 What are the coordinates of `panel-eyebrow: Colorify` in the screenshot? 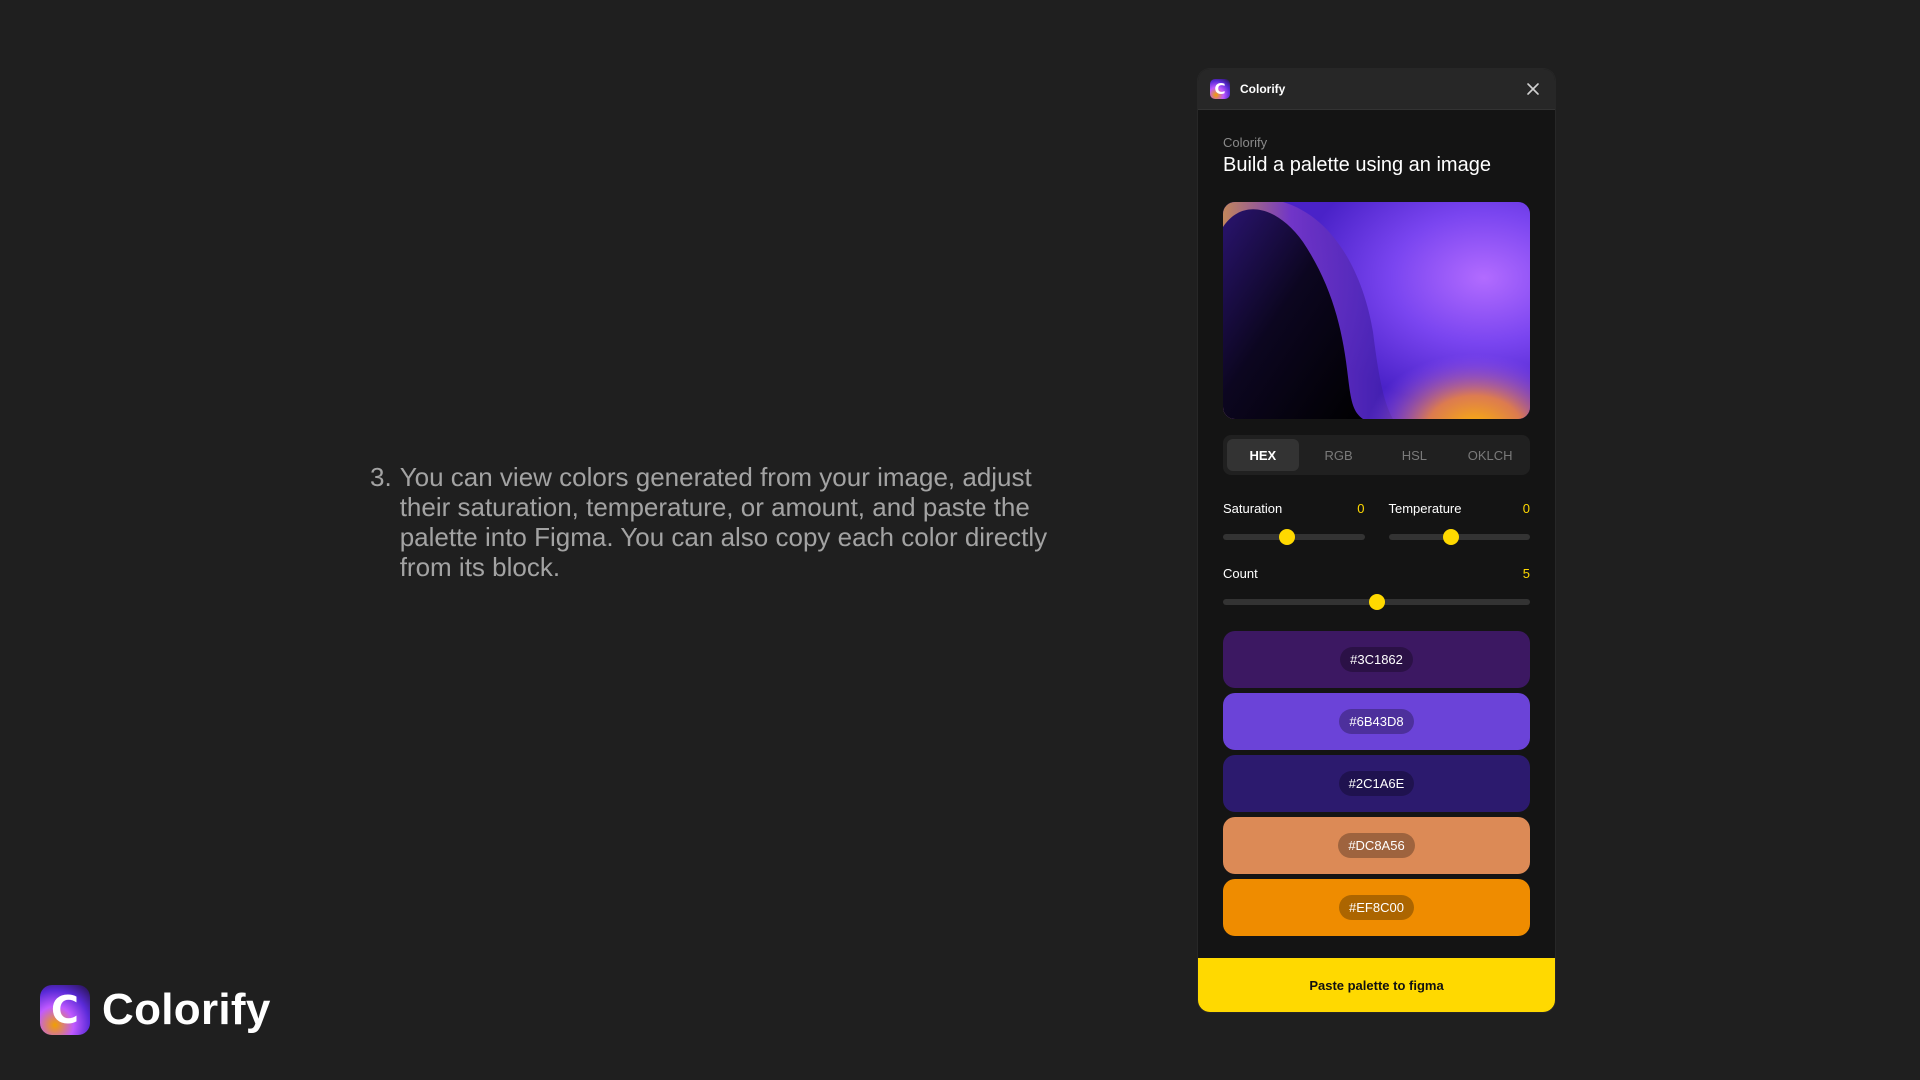 It's located at (1245, 142).